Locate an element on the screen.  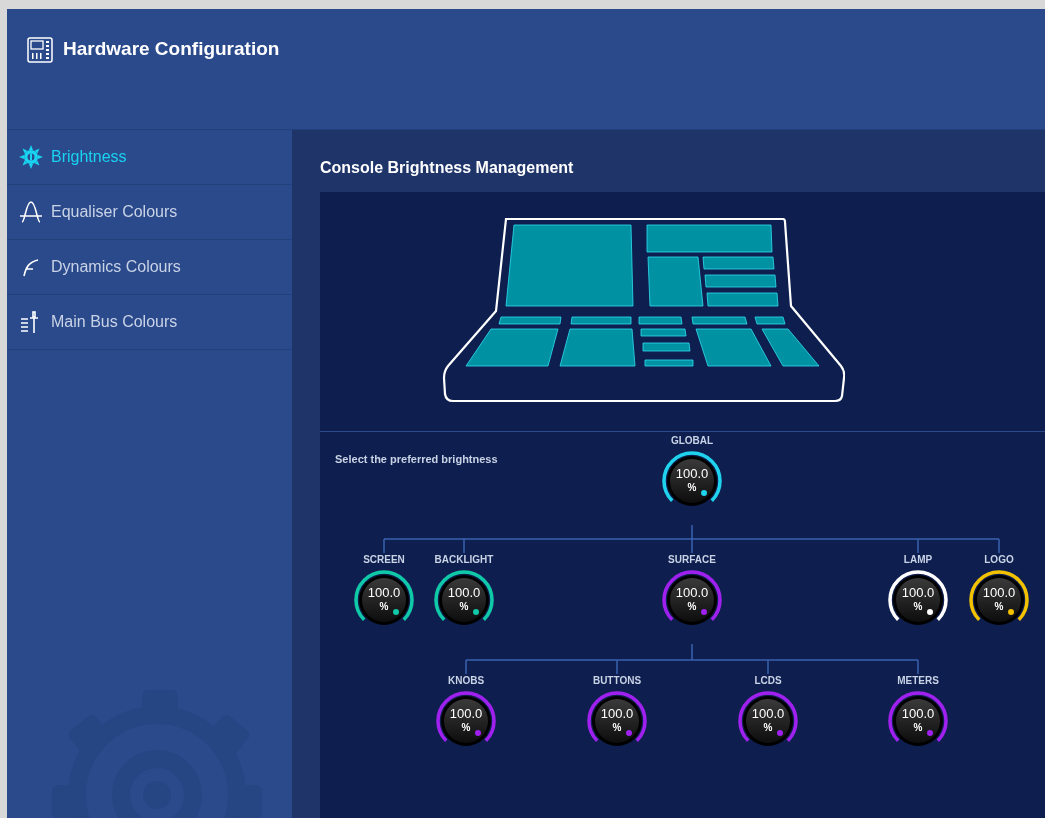
sidebar-item: Brightness is located at coordinates (149, 157).